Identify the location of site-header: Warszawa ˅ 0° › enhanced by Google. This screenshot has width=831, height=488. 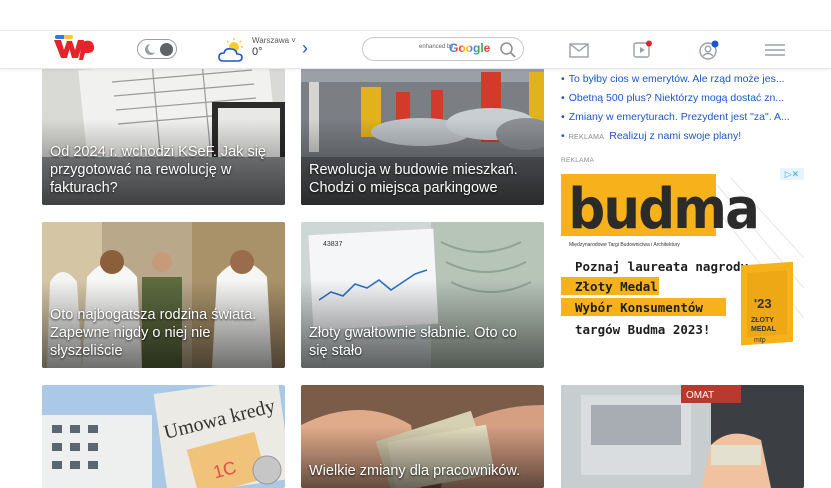
(415, 50).